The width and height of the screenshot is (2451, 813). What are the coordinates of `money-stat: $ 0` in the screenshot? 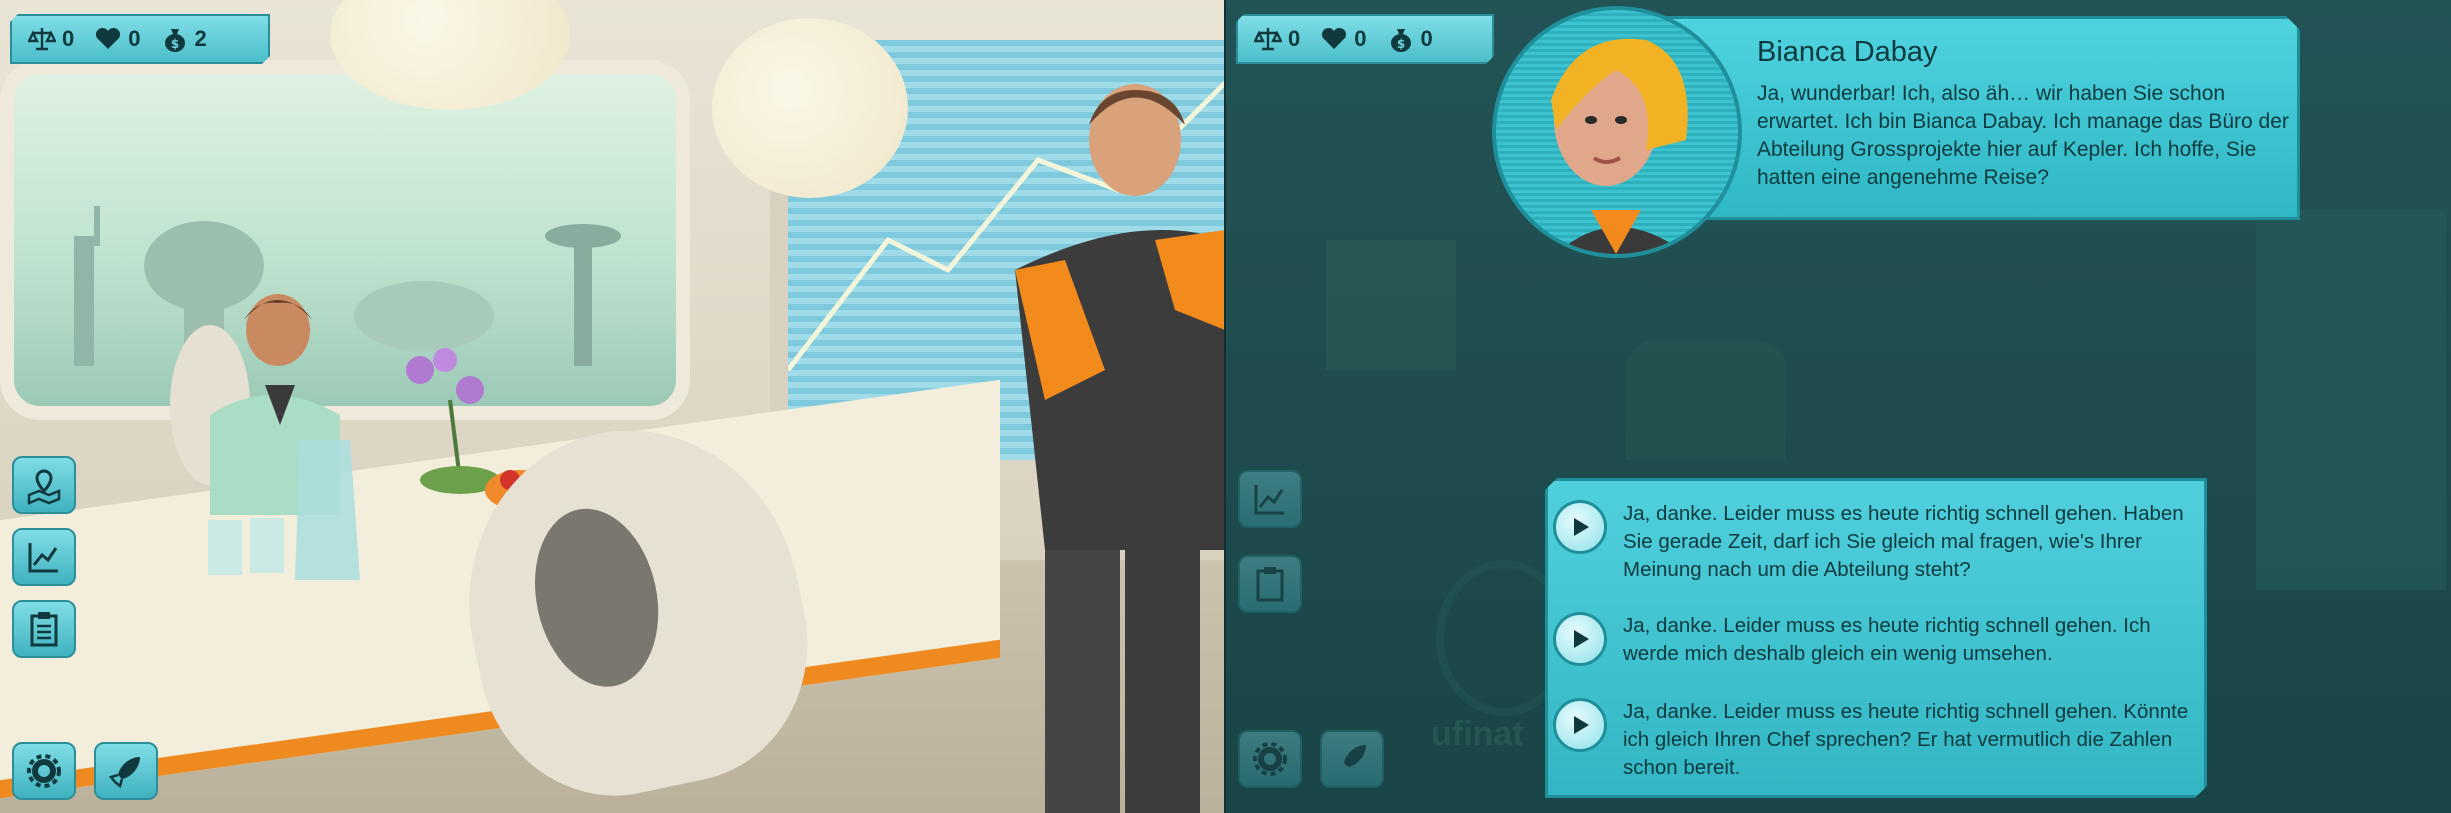 It's located at (1410, 39).